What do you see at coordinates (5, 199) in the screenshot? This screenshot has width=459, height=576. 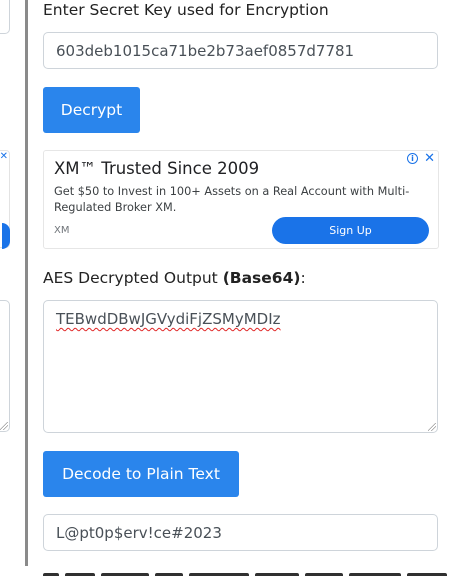 I see `left-ad-fragment: ✕` at bounding box center [5, 199].